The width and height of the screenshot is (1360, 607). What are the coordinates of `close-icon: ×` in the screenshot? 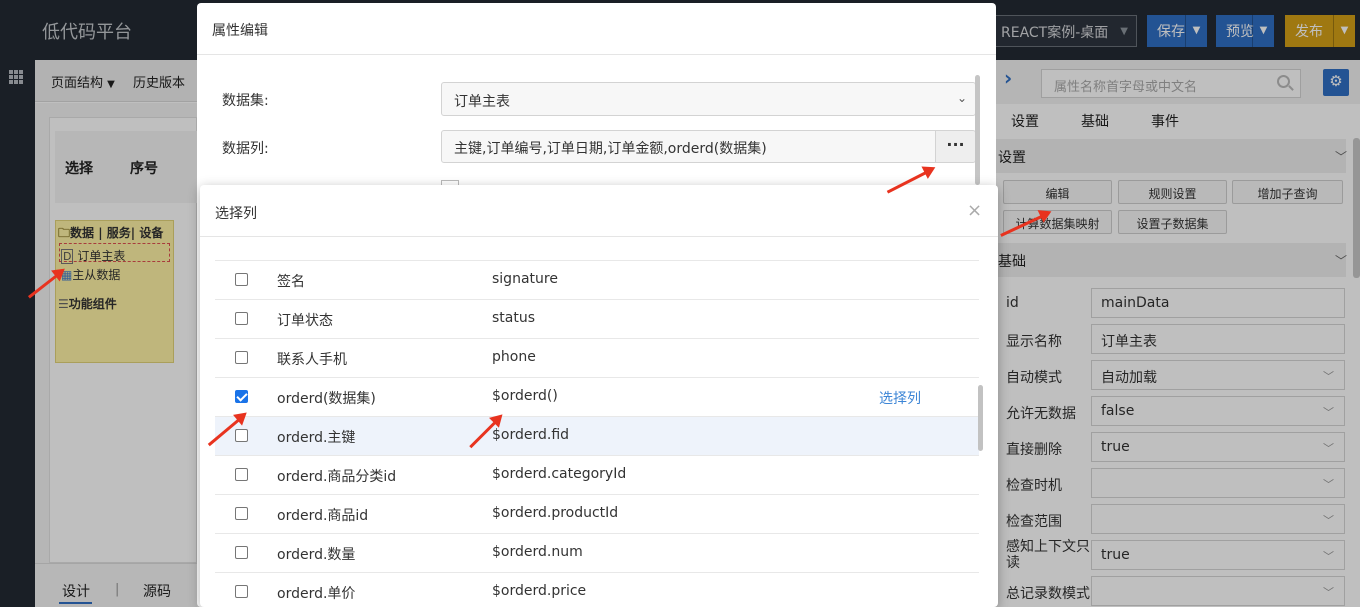 It's located at (974, 210).